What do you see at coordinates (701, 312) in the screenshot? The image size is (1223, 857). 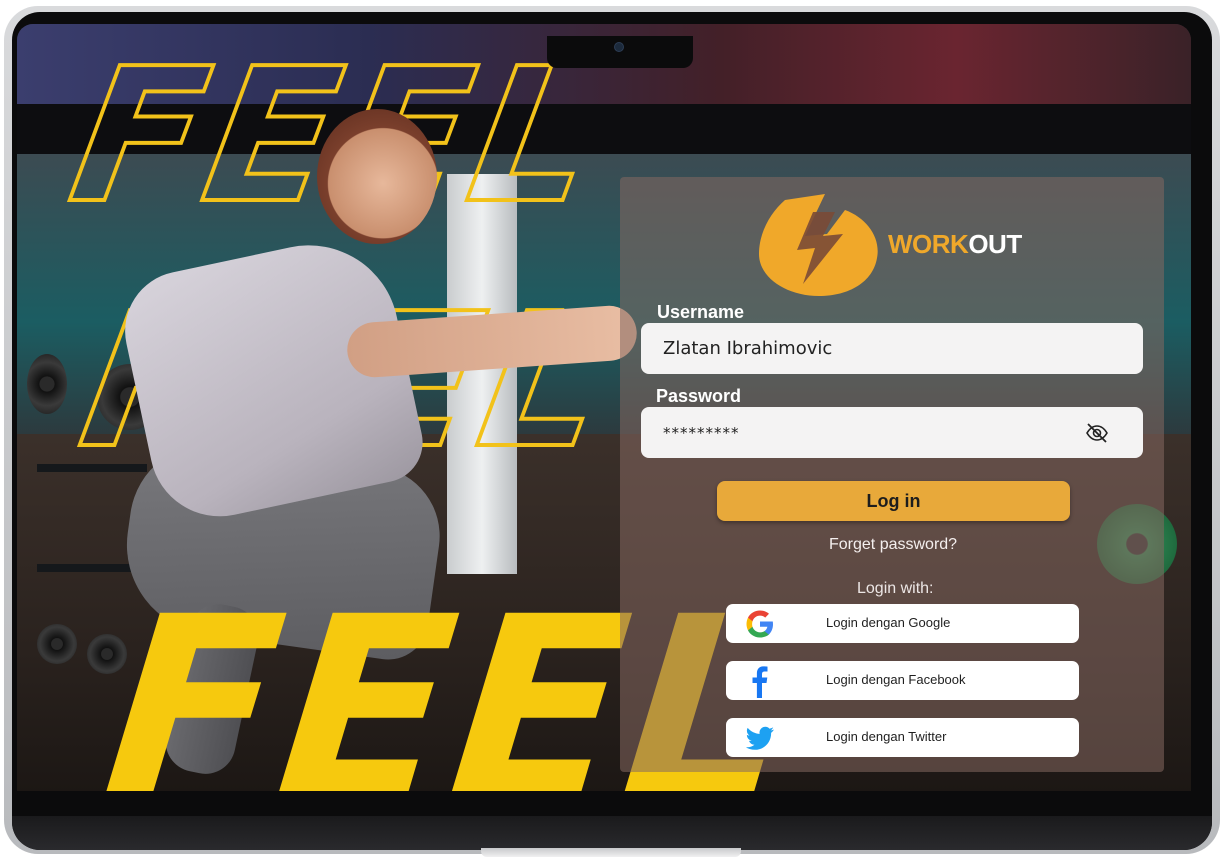 I see `username-label: Username` at bounding box center [701, 312].